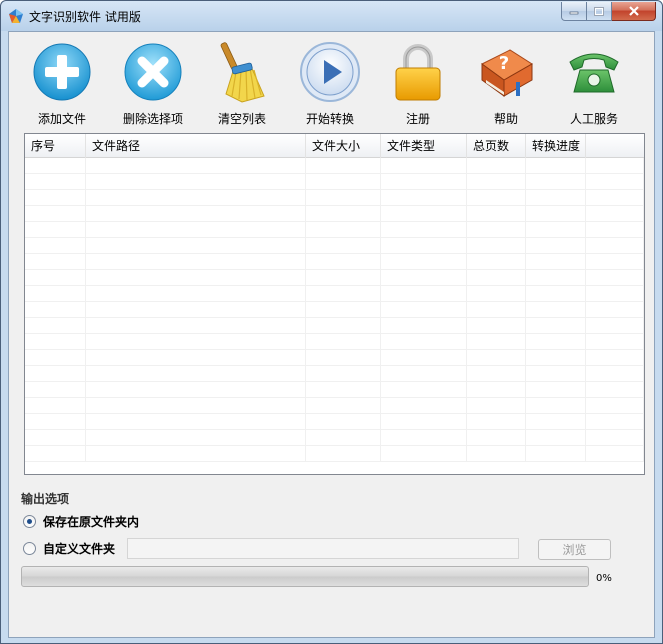 The height and width of the screenshot is (644, 663). What do you see at coordinates (599, 11) in the screenshot?
I see `maximize-button` at bounding box center [599, 11].